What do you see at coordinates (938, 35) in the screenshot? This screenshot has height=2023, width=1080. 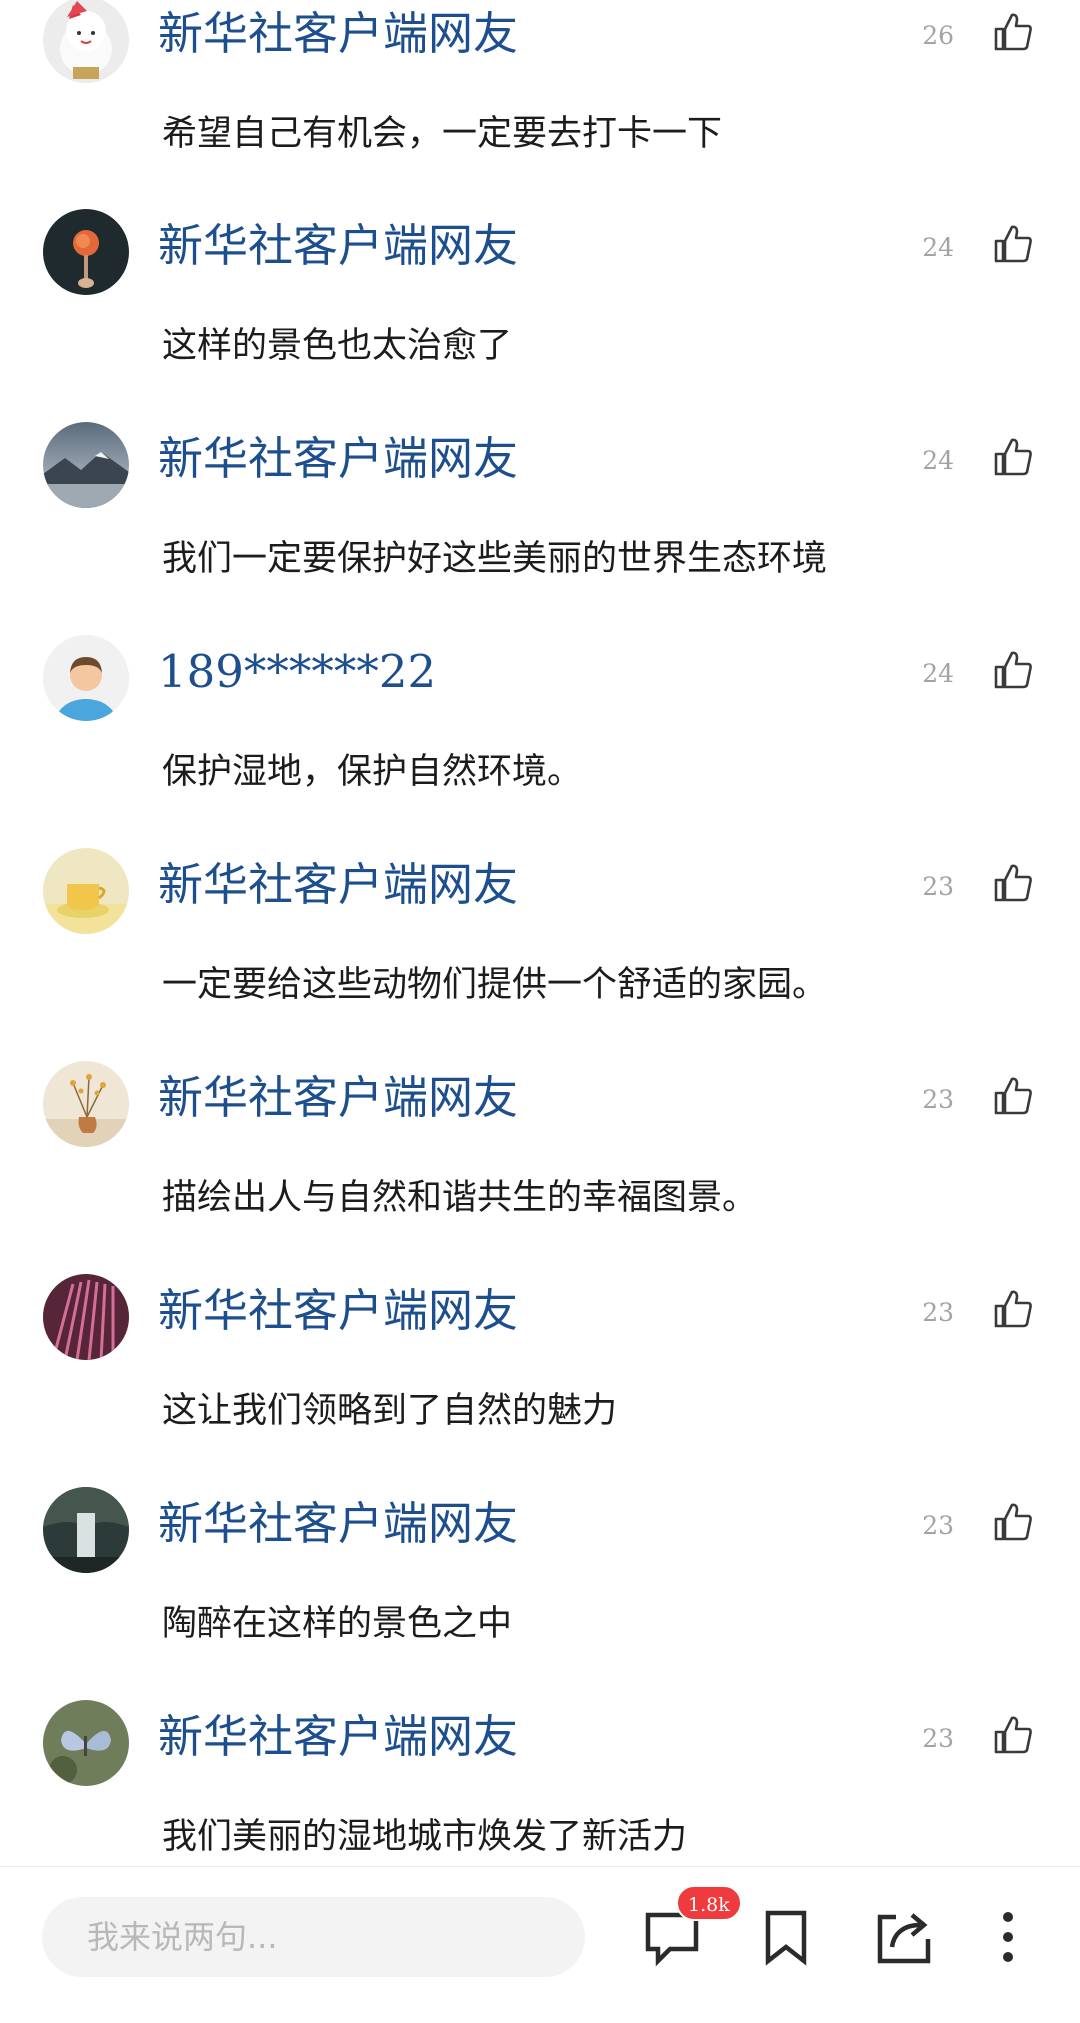 I see `like-count: 26` at bounding box center [938, 35].